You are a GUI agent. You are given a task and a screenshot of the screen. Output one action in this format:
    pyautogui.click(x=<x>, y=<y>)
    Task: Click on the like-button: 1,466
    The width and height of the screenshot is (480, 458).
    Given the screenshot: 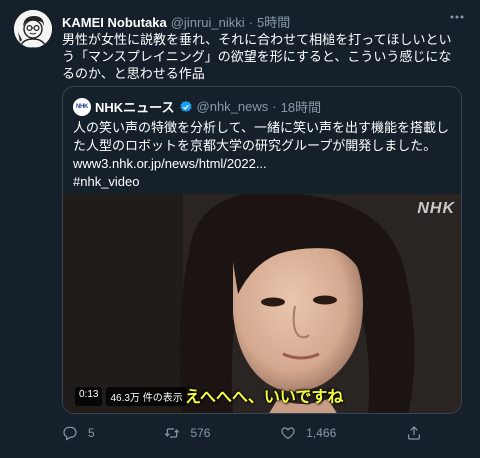 What is the action you would take?
    pyautogui.click(x=308, y=433)
    